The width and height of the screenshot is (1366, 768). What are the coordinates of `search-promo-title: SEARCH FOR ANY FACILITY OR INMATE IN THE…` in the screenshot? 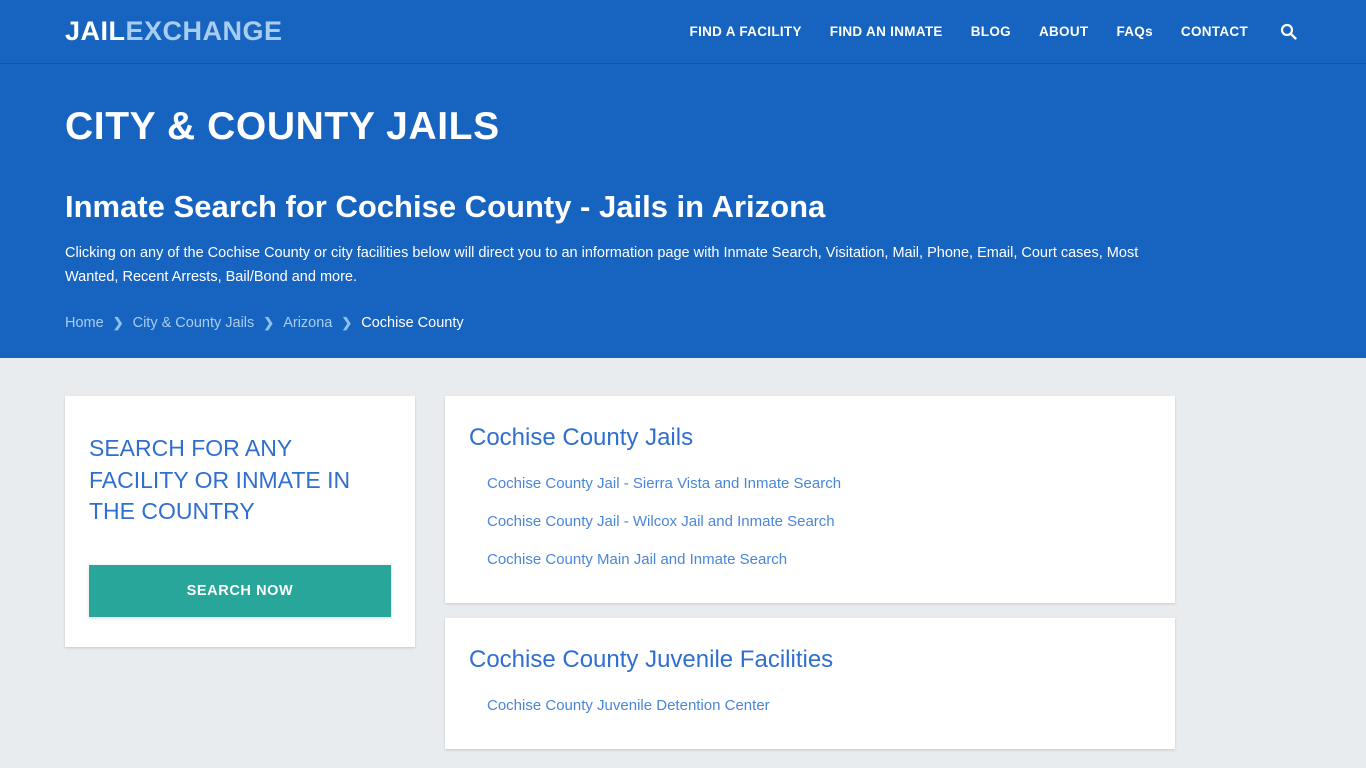 It's located at (220, 480).